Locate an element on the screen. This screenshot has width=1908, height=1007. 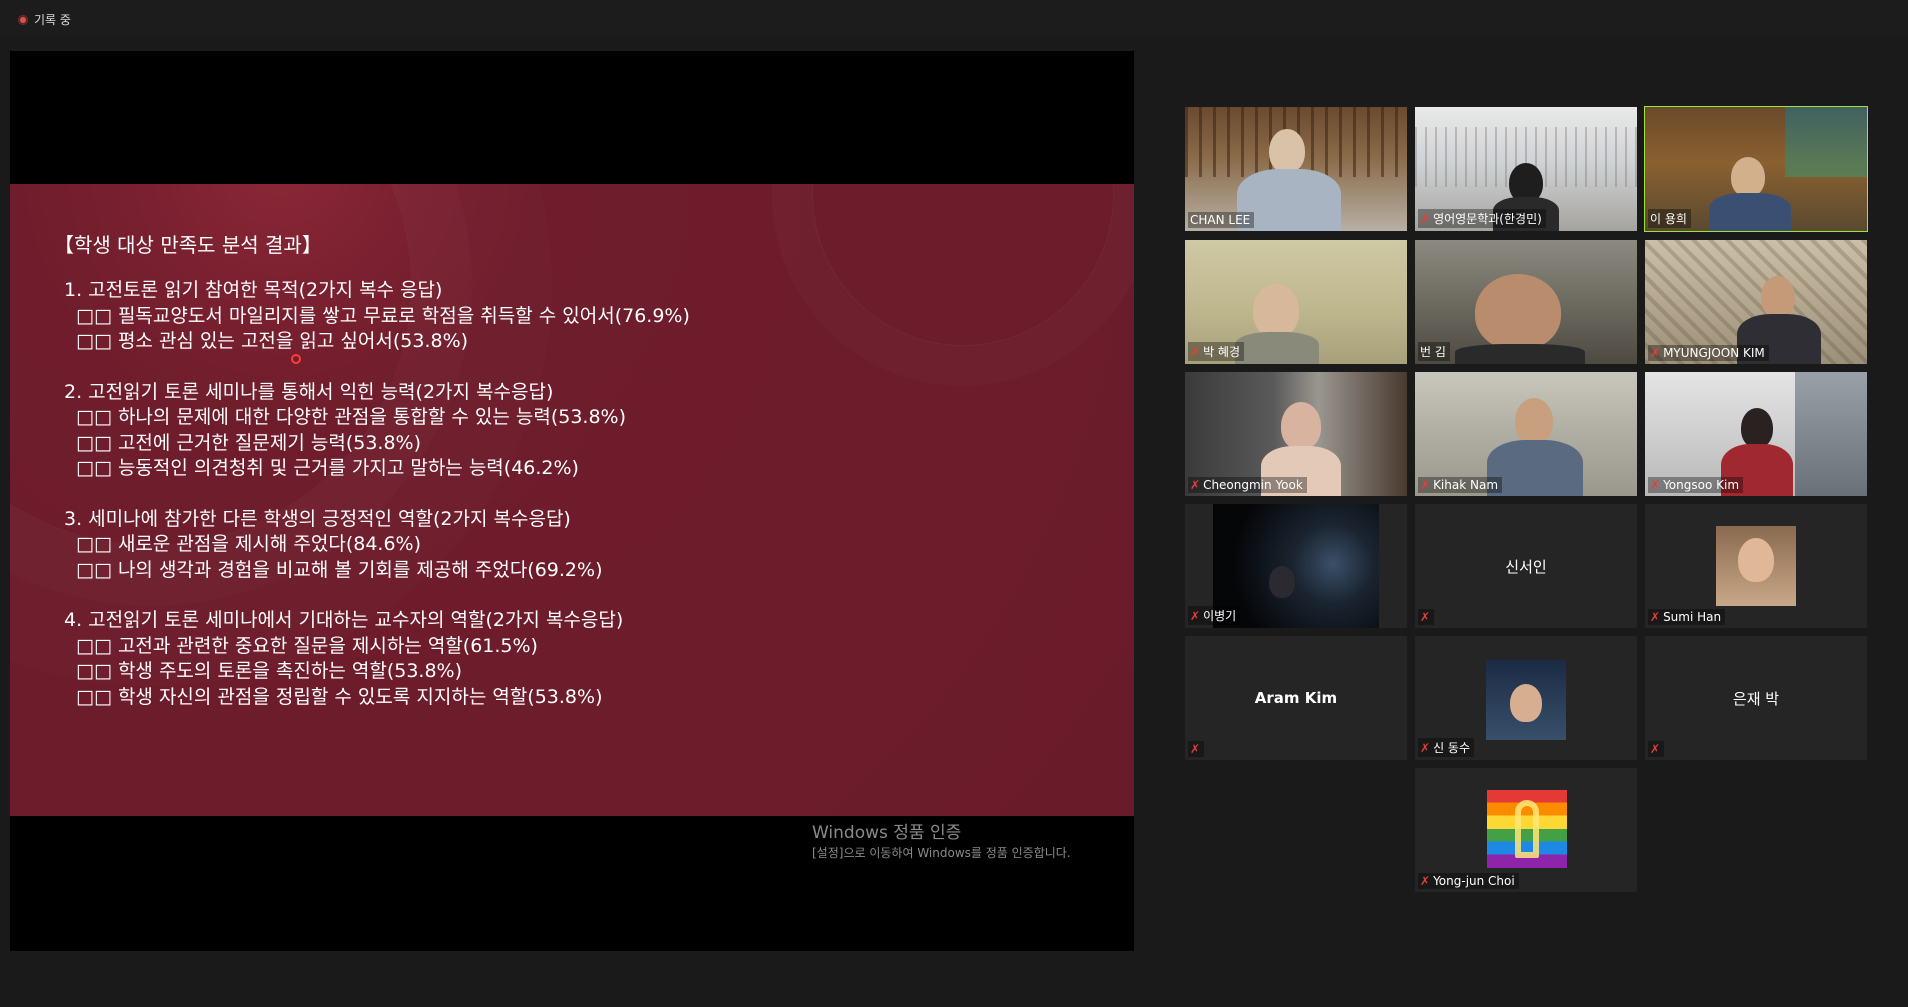
section-answer: □□ 학생 자신의 관점을 정립할 수 있도록 지지하는 역할(53.8%) is located at coordinates (339, 696).